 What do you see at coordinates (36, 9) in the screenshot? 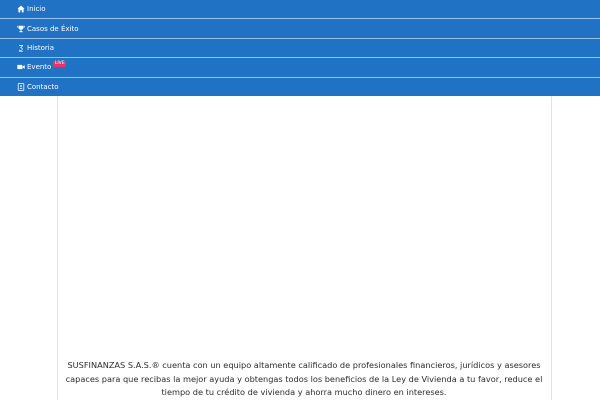
I see `nav-item-label: Inicio` at bounding box center [36, 9].